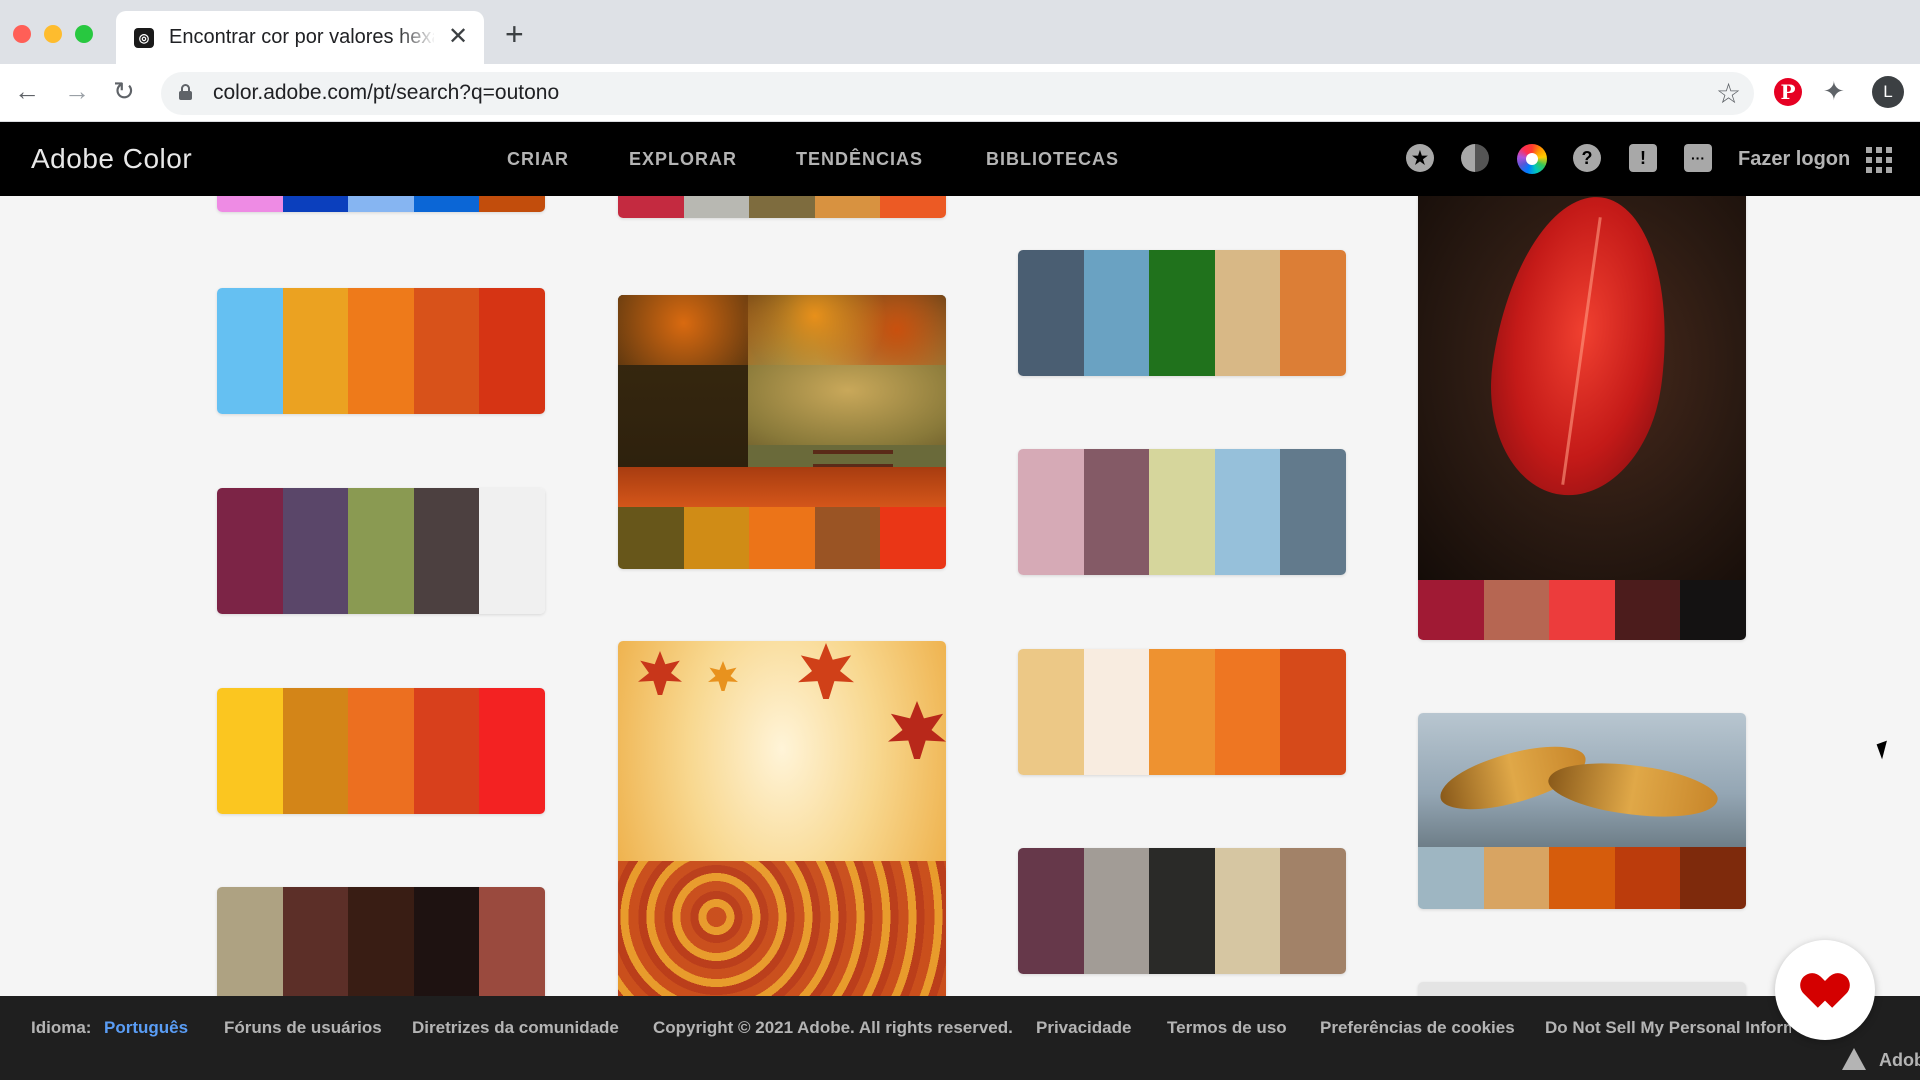  Describe the element at coordinates (77, 91) in the screenshot. I see `forward-arrow-icon: →` at that location.